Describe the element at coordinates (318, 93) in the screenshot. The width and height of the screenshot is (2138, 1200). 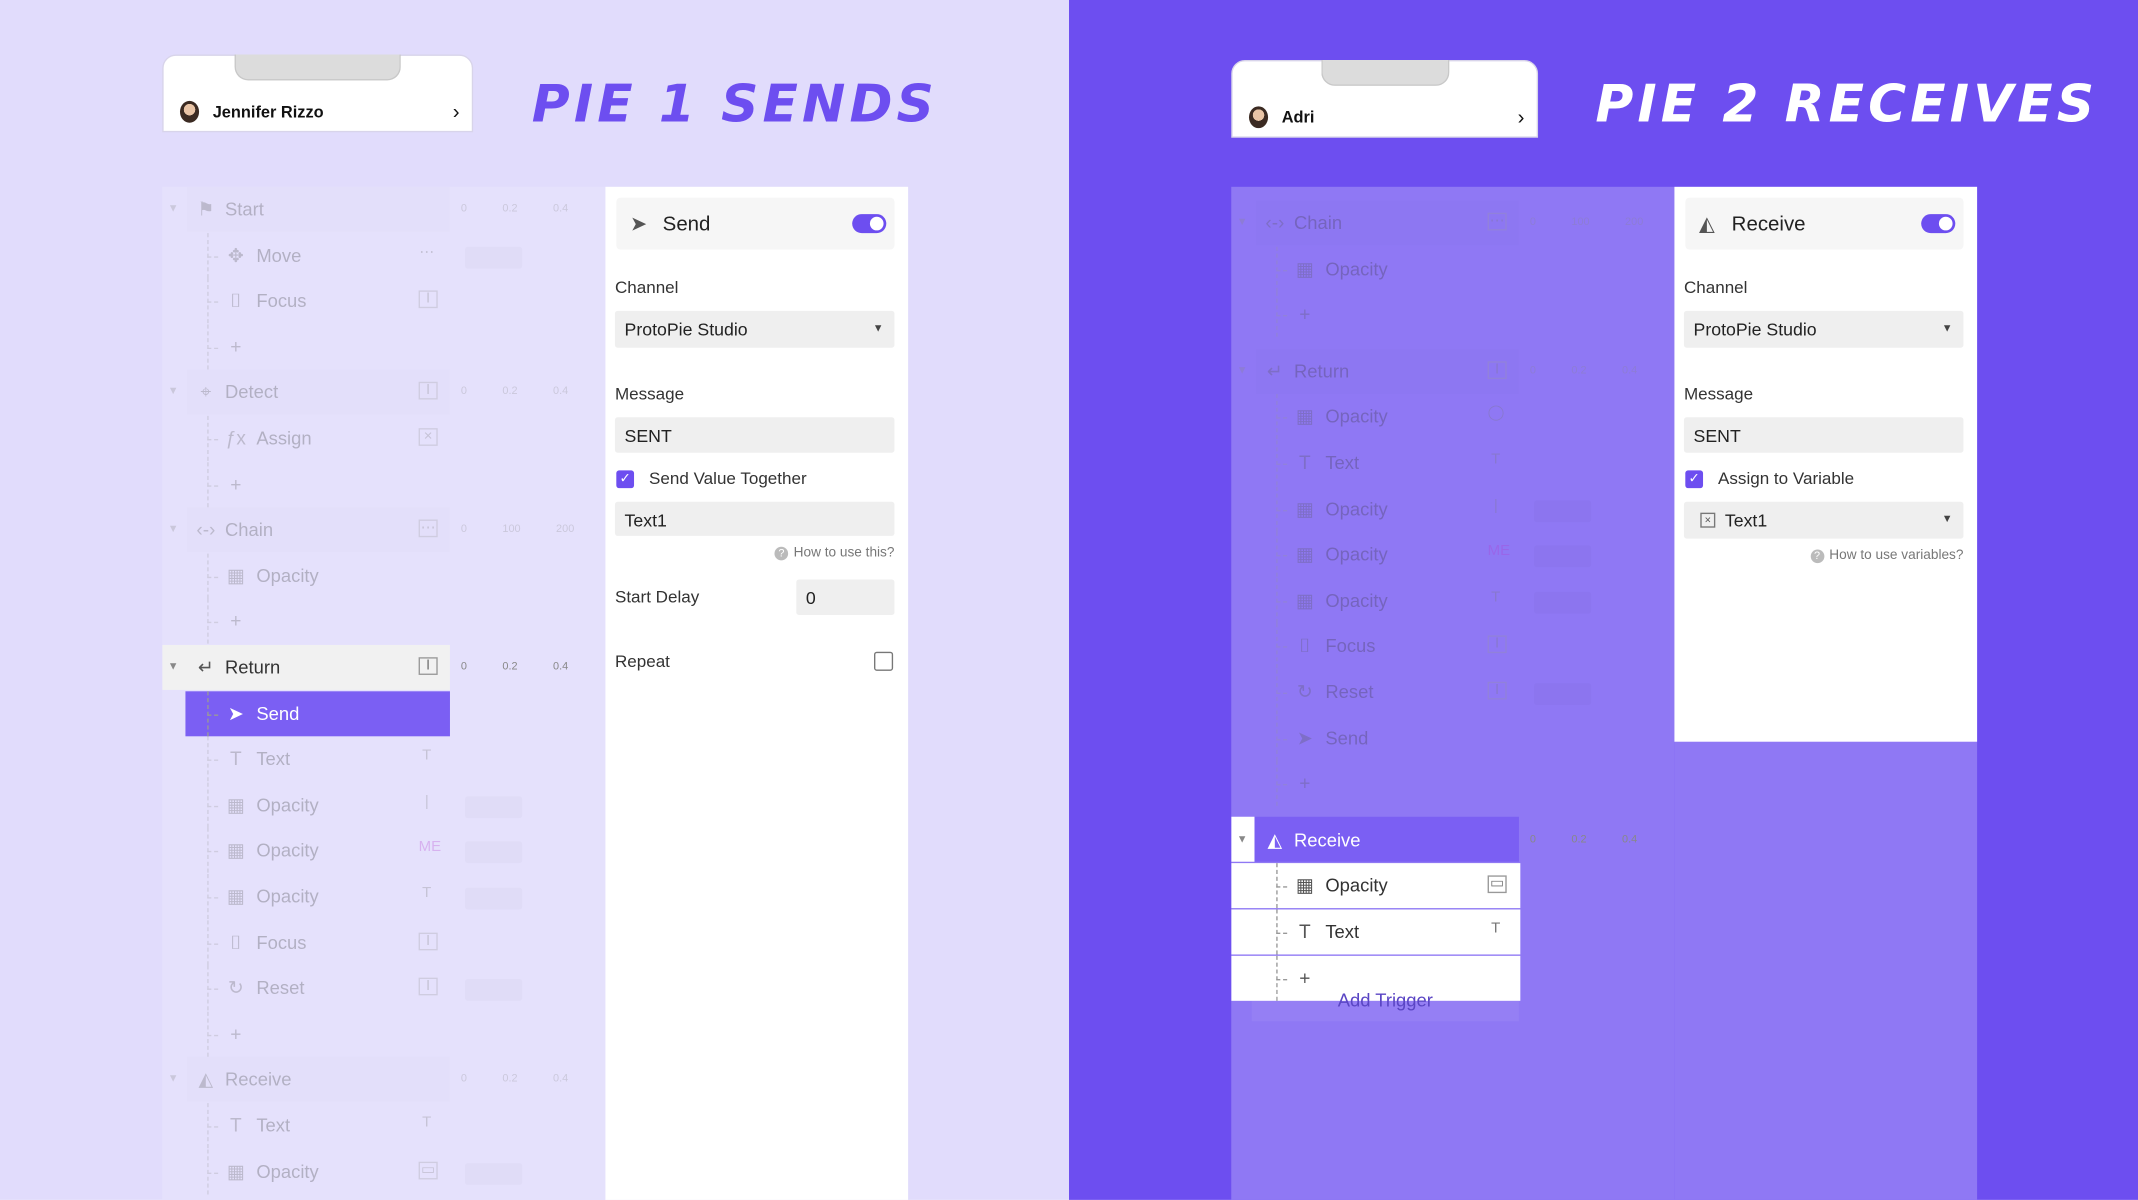
I see `device-card-left: Jennifer Rizzo ›` at that location.